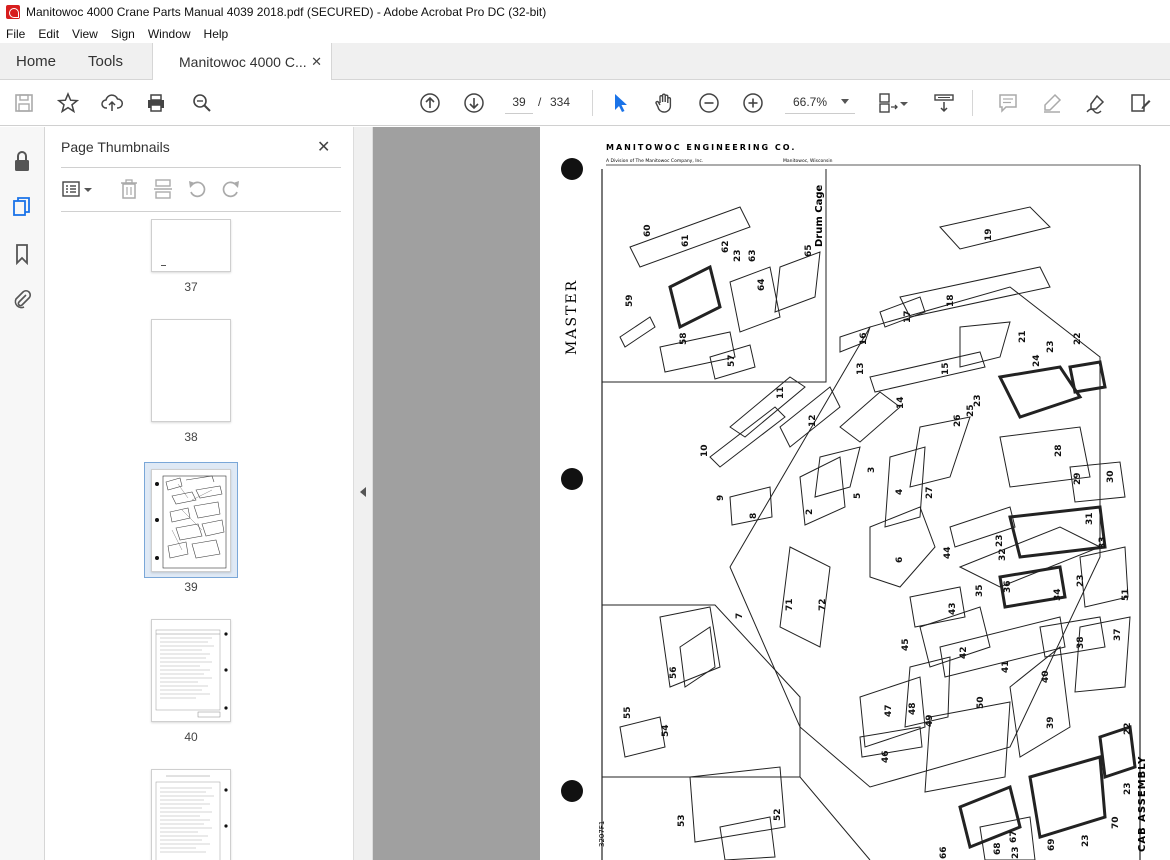 This screenshot has height=860, width=1170. What do you see at coordinates (1096, 103) in the screenshot?
I see `sign-pen-icon` at bounding box center [1096, 103].